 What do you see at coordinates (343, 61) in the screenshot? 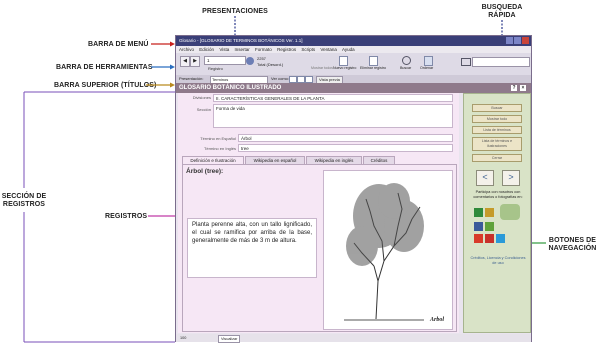
I see `new-record-icon` at bounding box center [343, 61].